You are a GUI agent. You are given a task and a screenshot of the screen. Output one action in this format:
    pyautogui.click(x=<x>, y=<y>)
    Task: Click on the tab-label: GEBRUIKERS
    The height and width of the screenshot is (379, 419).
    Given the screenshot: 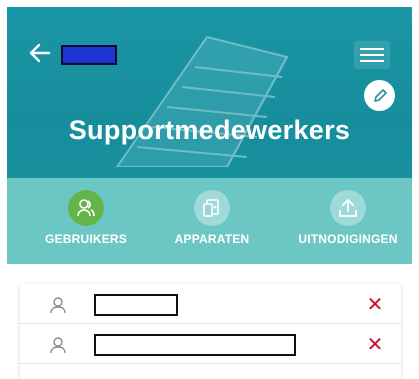 What is the action you would take?
    pyautogui.click(x=85, y=239)
    